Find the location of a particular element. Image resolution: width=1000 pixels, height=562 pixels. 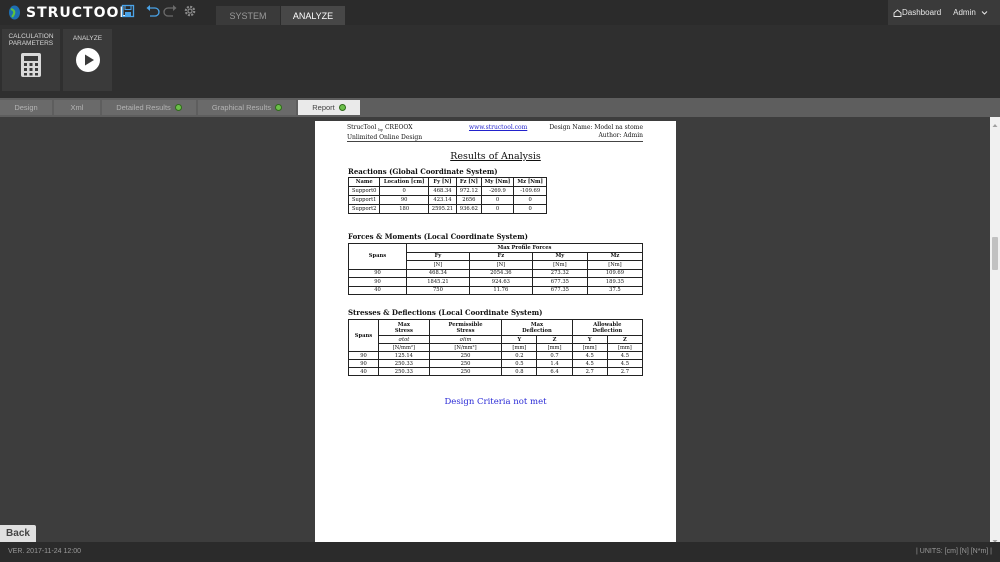

table-cell: -269.9 is located at coordinates (497, 191).